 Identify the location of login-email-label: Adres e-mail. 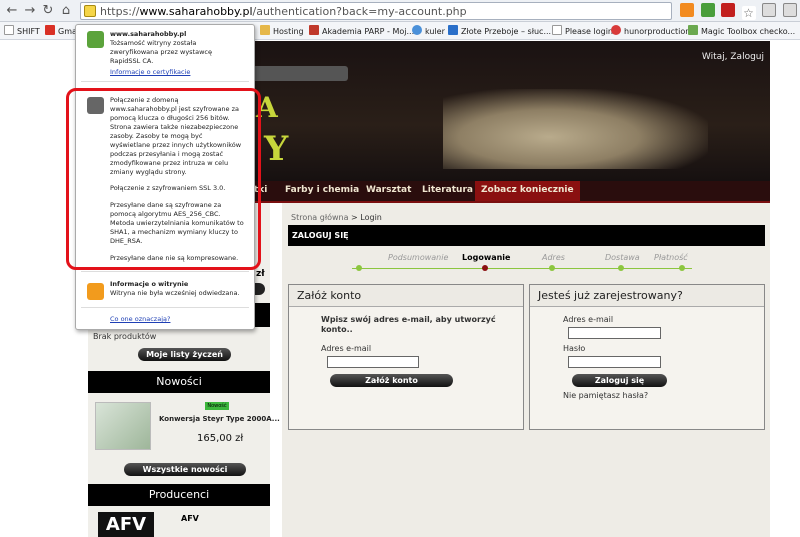
(588, 319).